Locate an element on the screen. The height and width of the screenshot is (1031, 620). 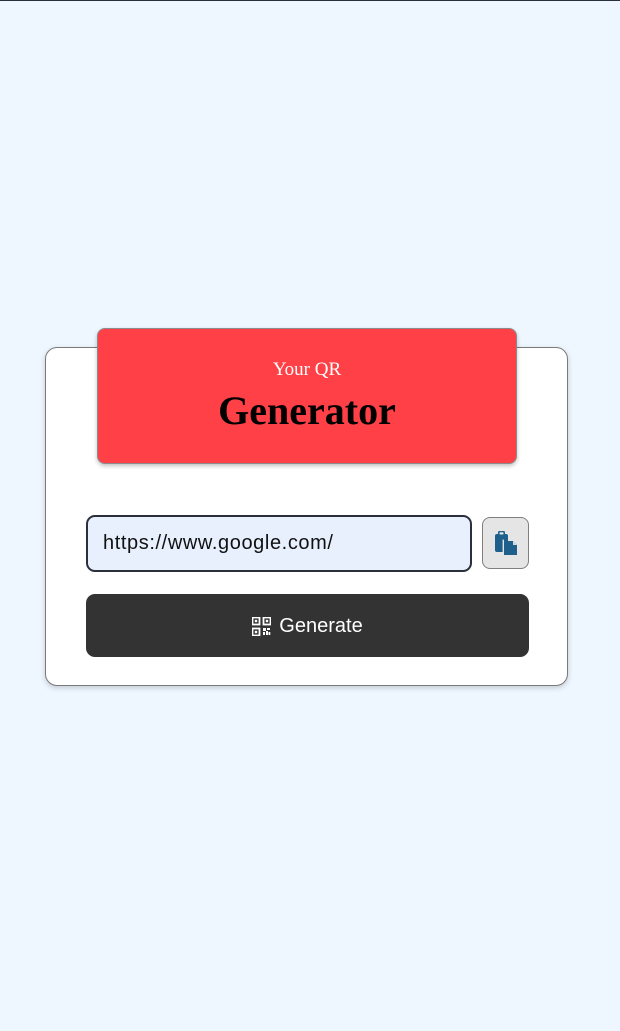
header-title: Generator is located at coordinates (307, 410).